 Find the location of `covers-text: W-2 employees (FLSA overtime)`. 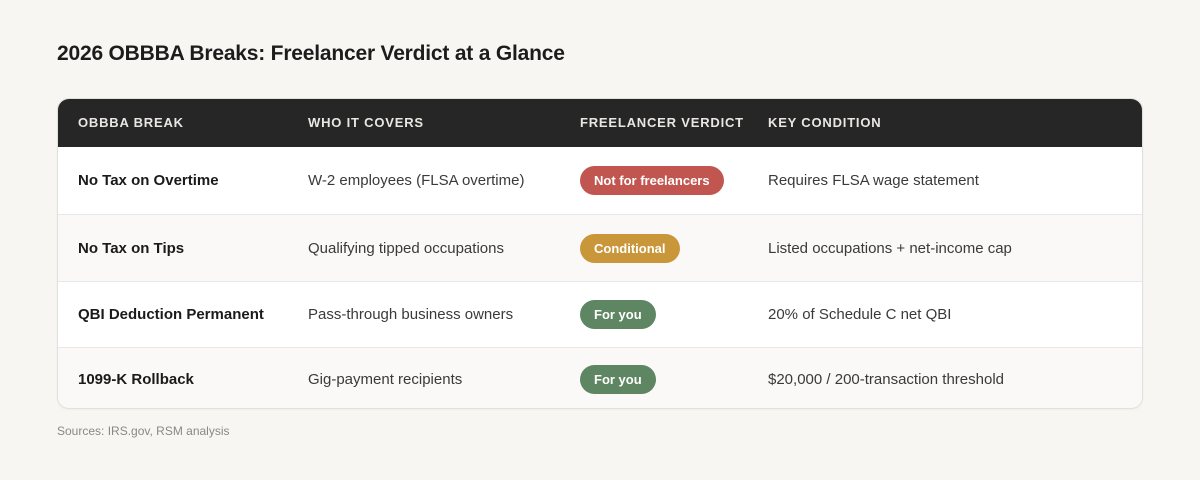

covers-text: W-2 employees (FLSA overtime) is located at coordinates (416, 180).